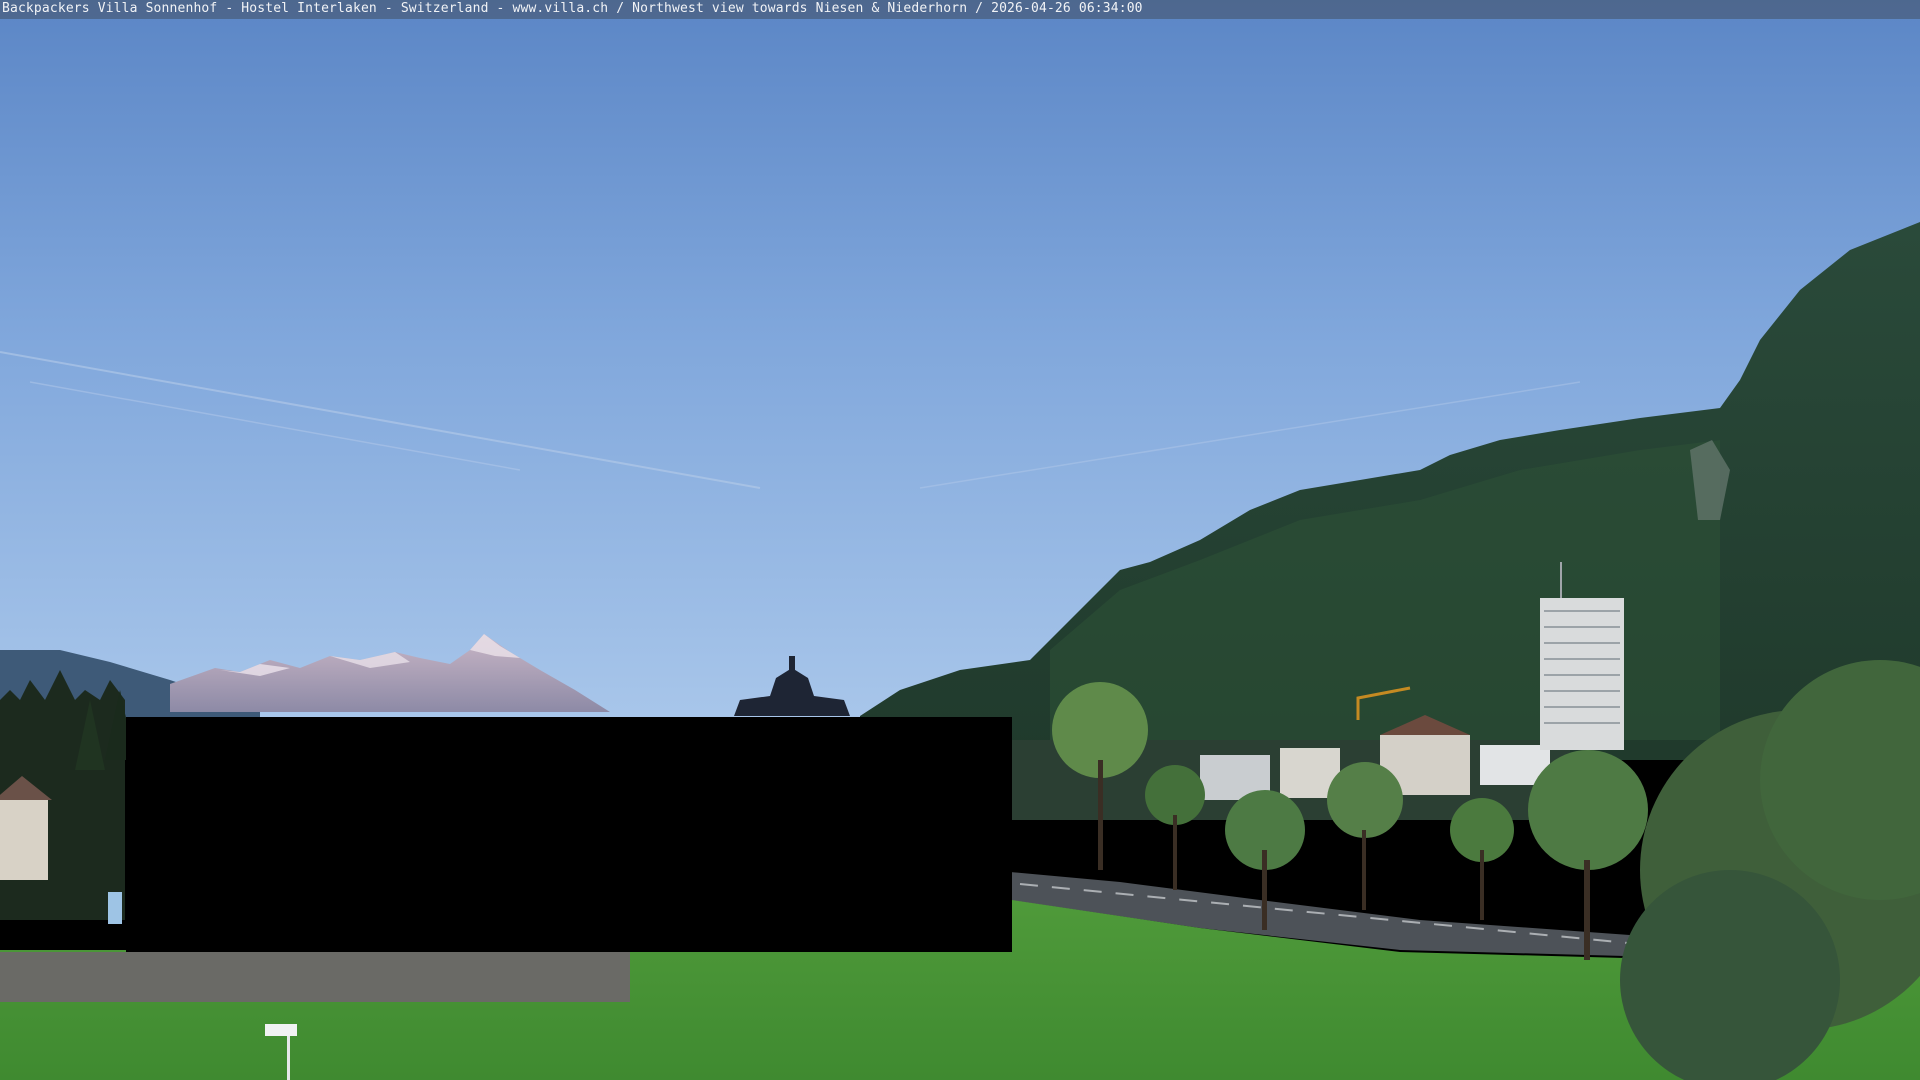 The height and width of the screenshot is (1080, 1920). Describe the element at coordinates (24, 840) in the screenshot. I see `house` at that location.